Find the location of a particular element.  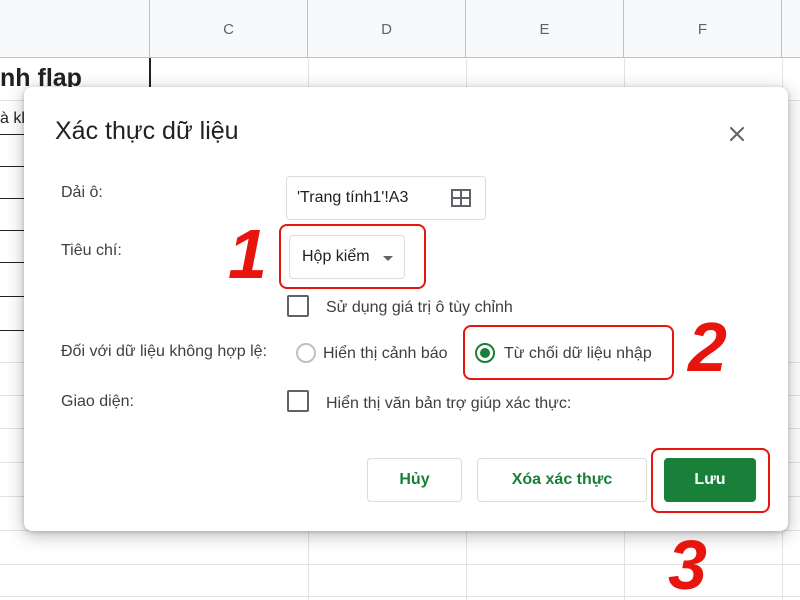

column-header-row: C D E F is located at coordinates (400, 29).